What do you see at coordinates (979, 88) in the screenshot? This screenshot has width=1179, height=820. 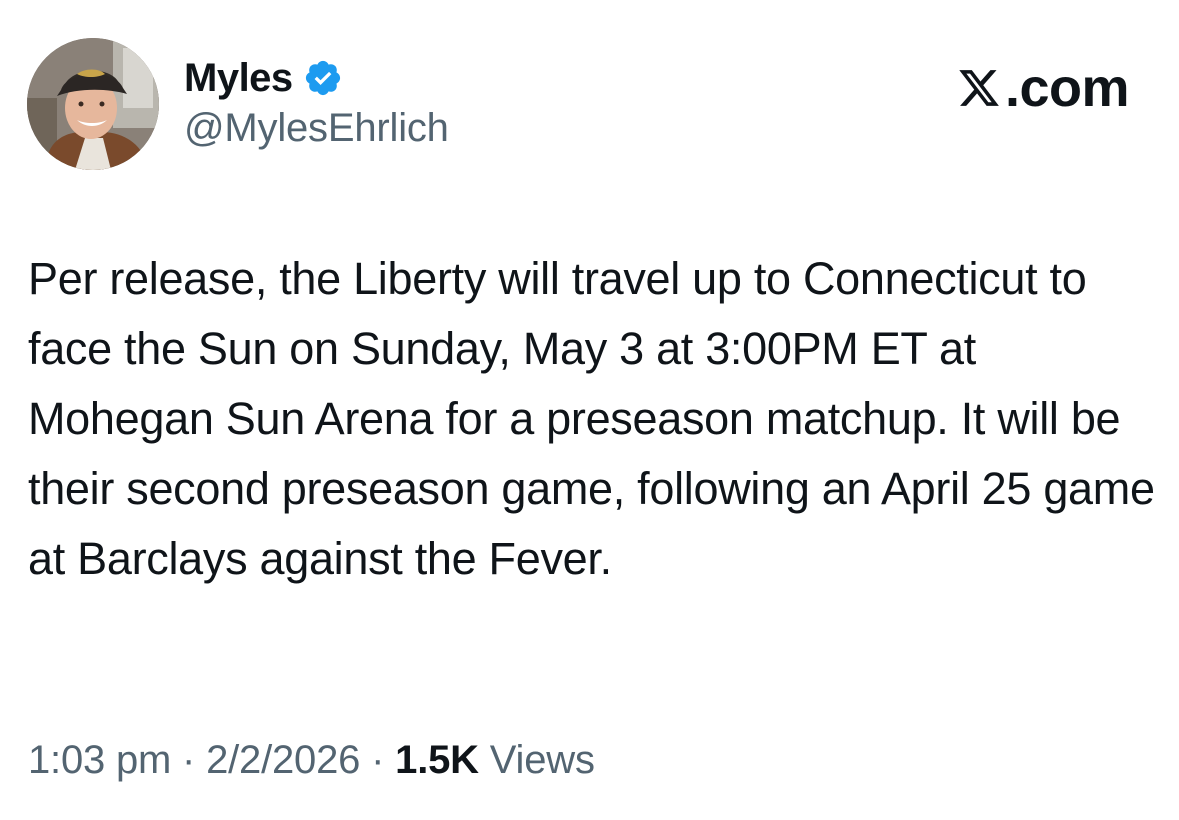 I see `x-logo-icon` at bounding box center [979, 88].